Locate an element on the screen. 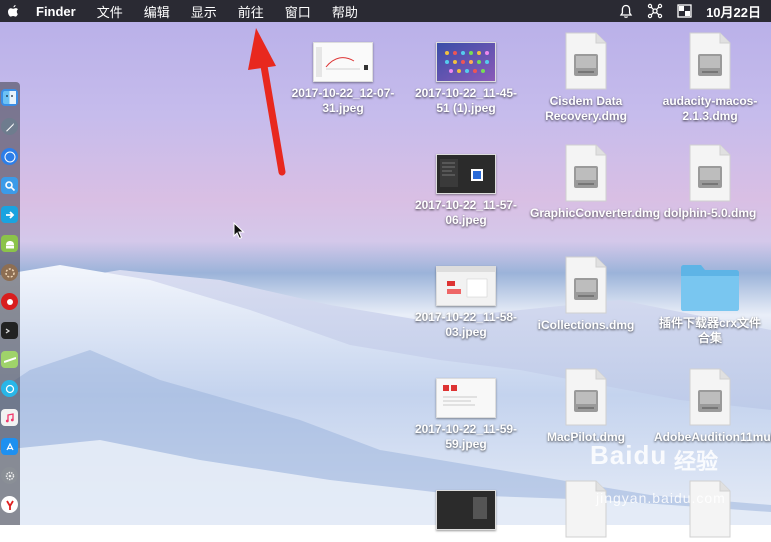 This screenshot has height=542, width=771. file-label: Cisdem Data Recovery.dmg is located at coordinates (586, 108).